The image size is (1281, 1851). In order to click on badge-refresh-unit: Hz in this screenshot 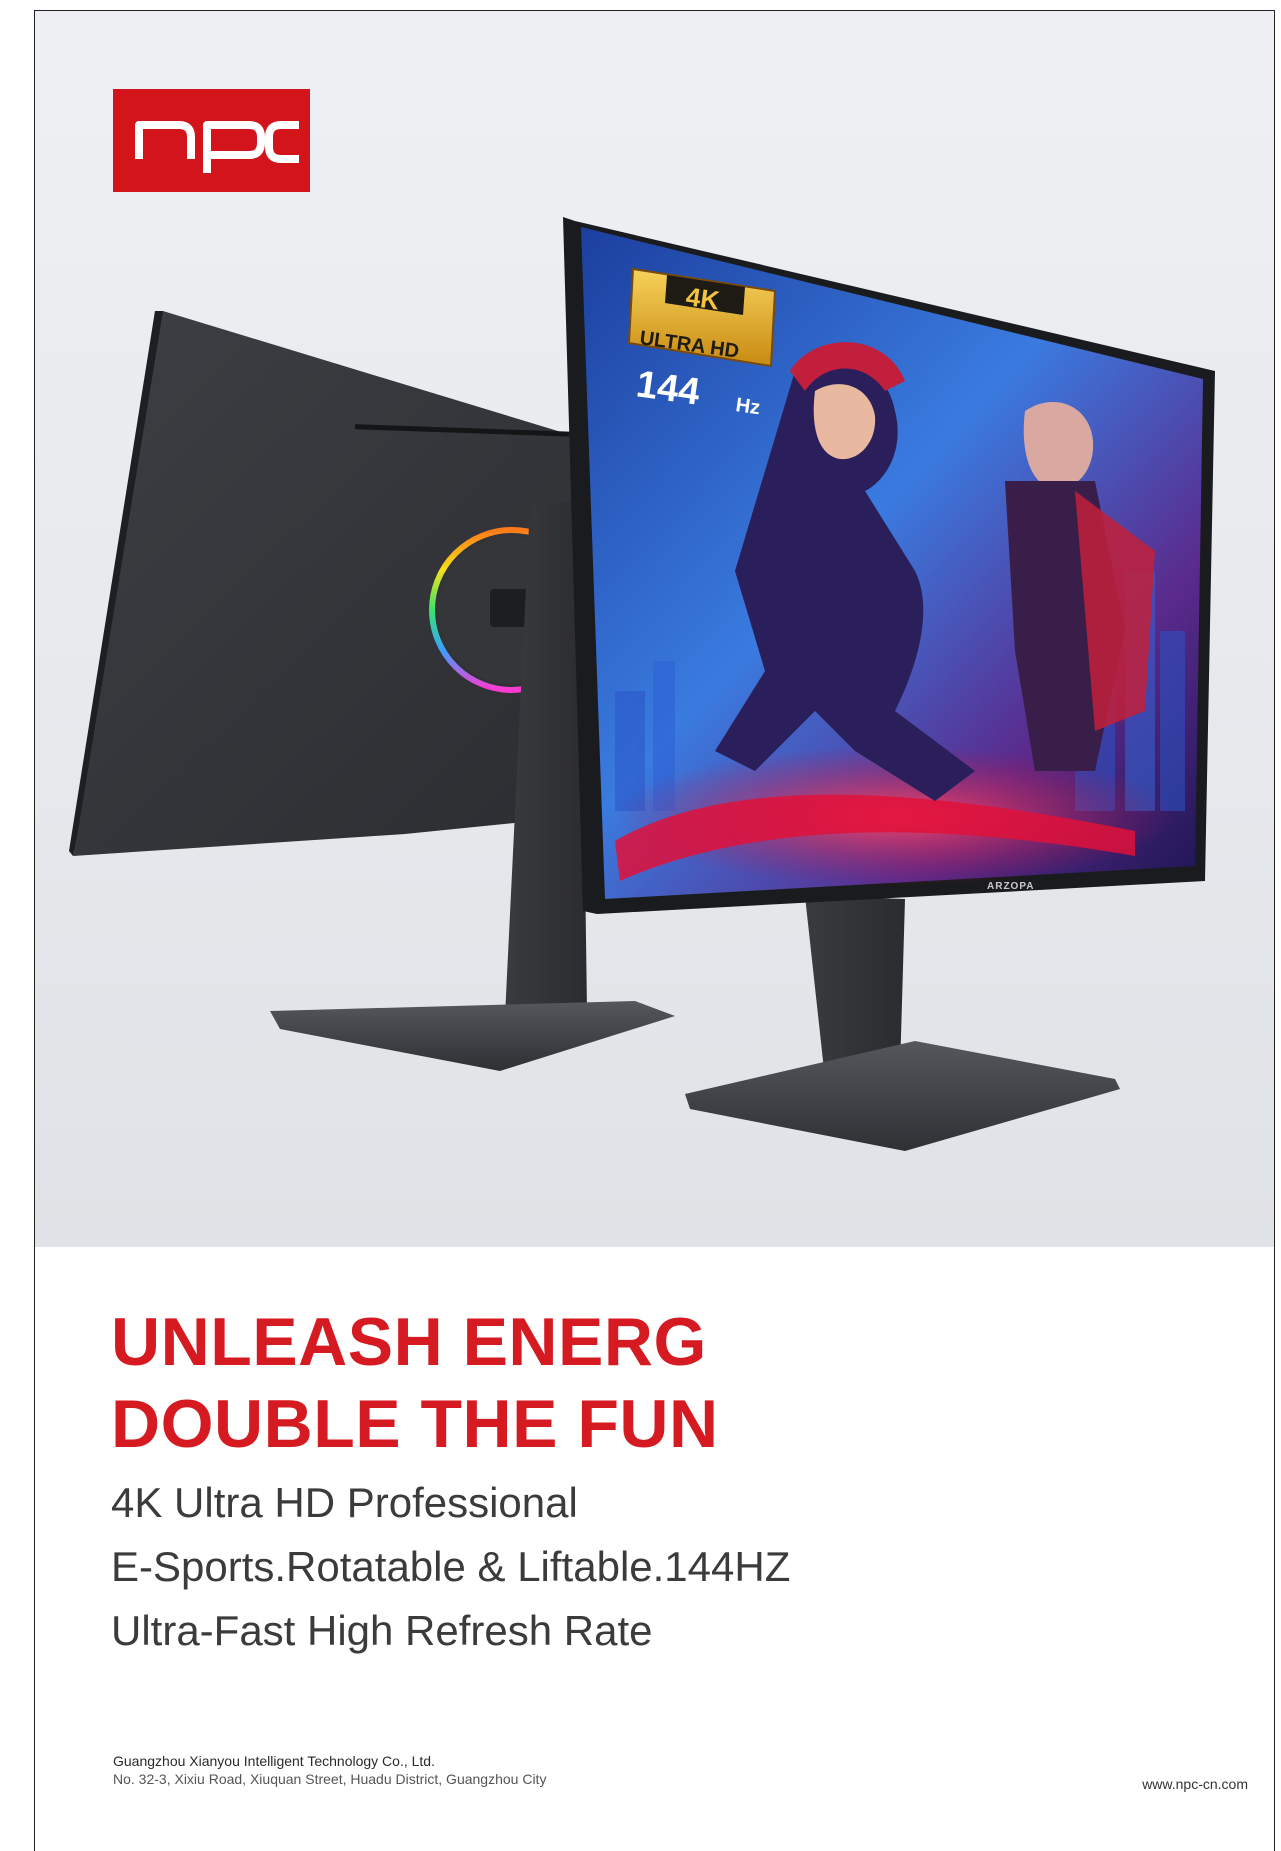, I will do `click(747, 406)`.